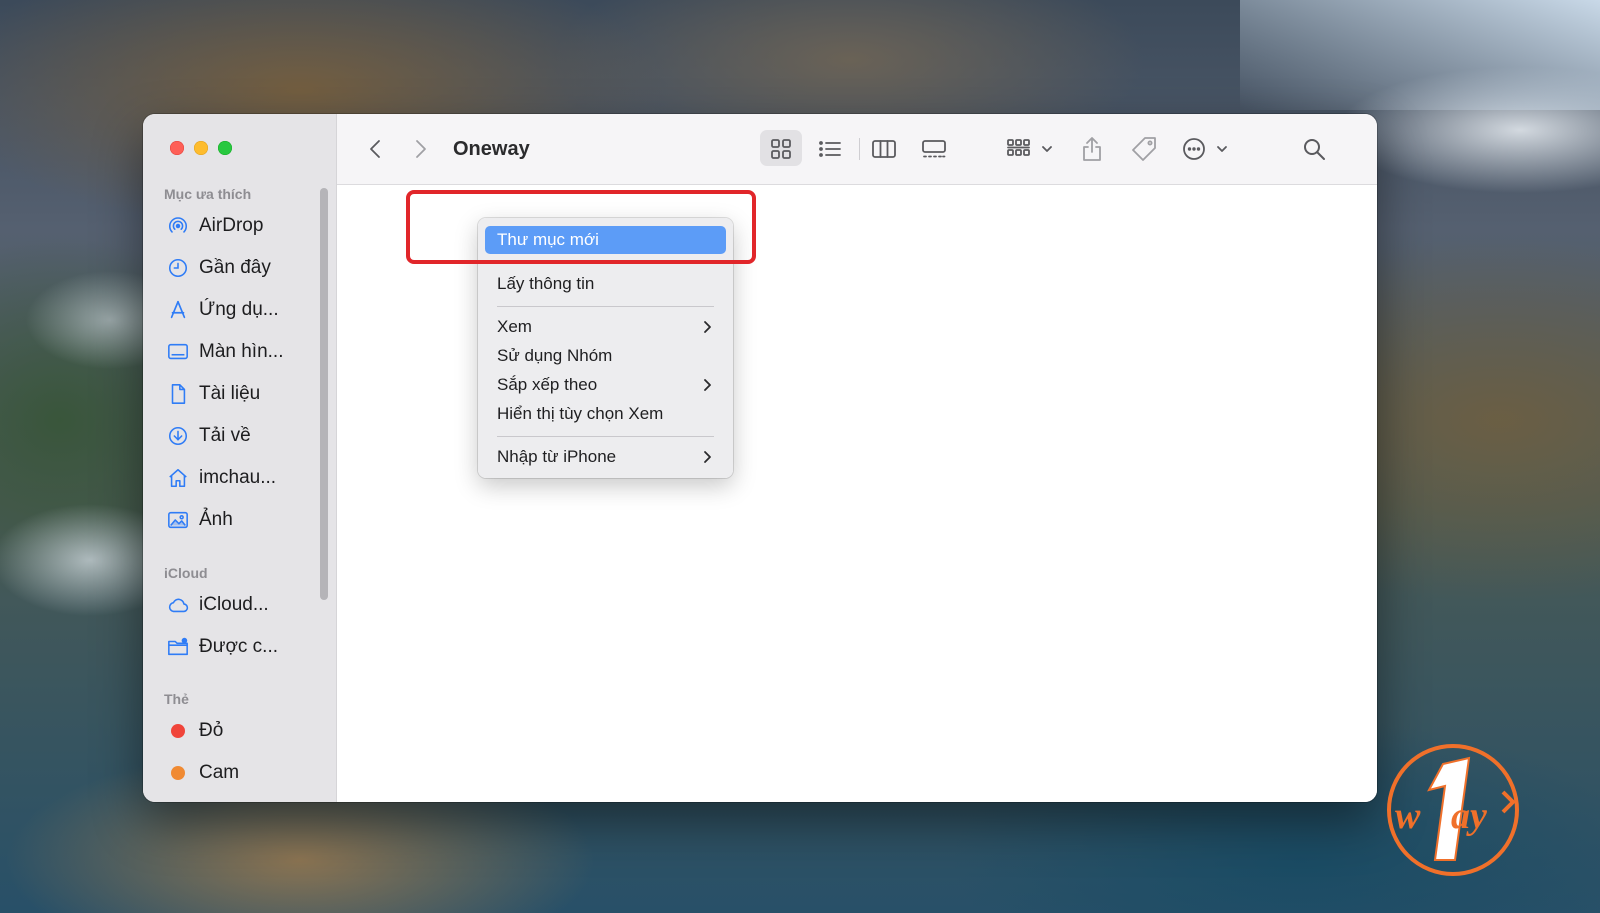  I want to click on icon-view-icon, so click(781, 149).